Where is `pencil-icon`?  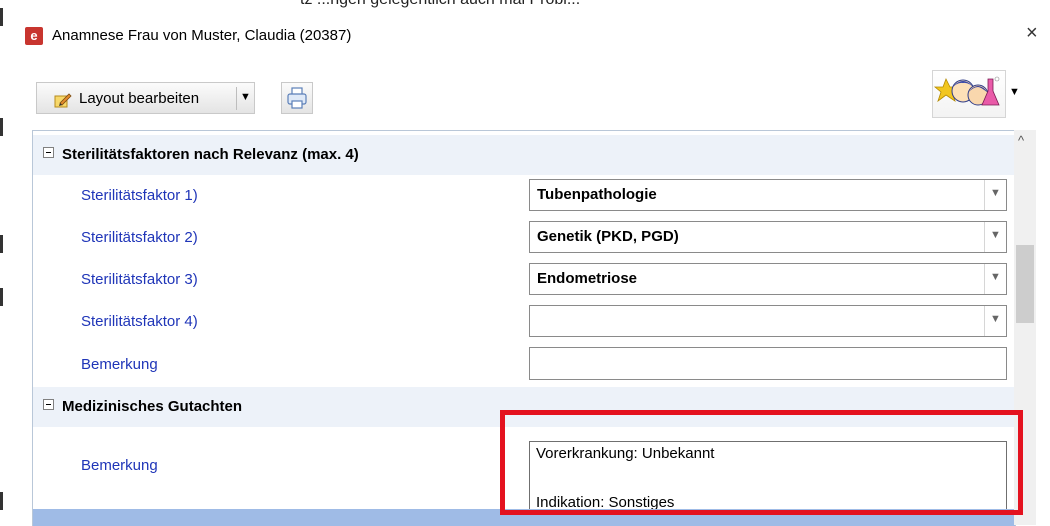 pencil-icon is located at coordinates (63, 100).